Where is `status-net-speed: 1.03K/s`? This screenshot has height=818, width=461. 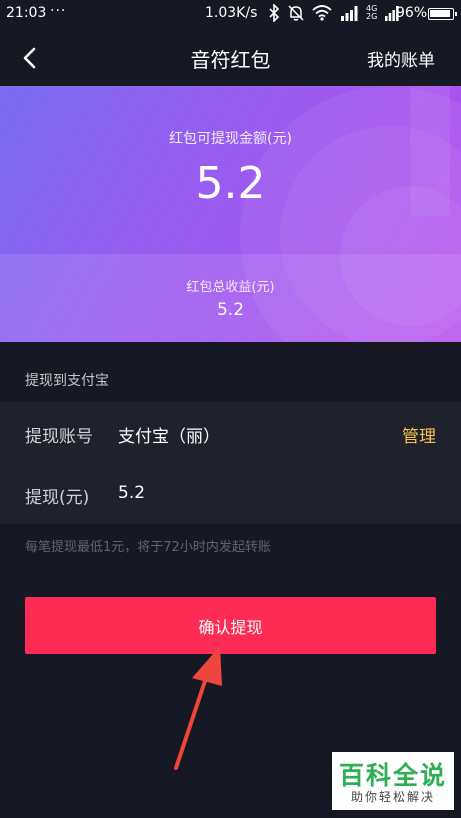 status-net-speed: 1.03K/s is located at coordinates (231, 13).